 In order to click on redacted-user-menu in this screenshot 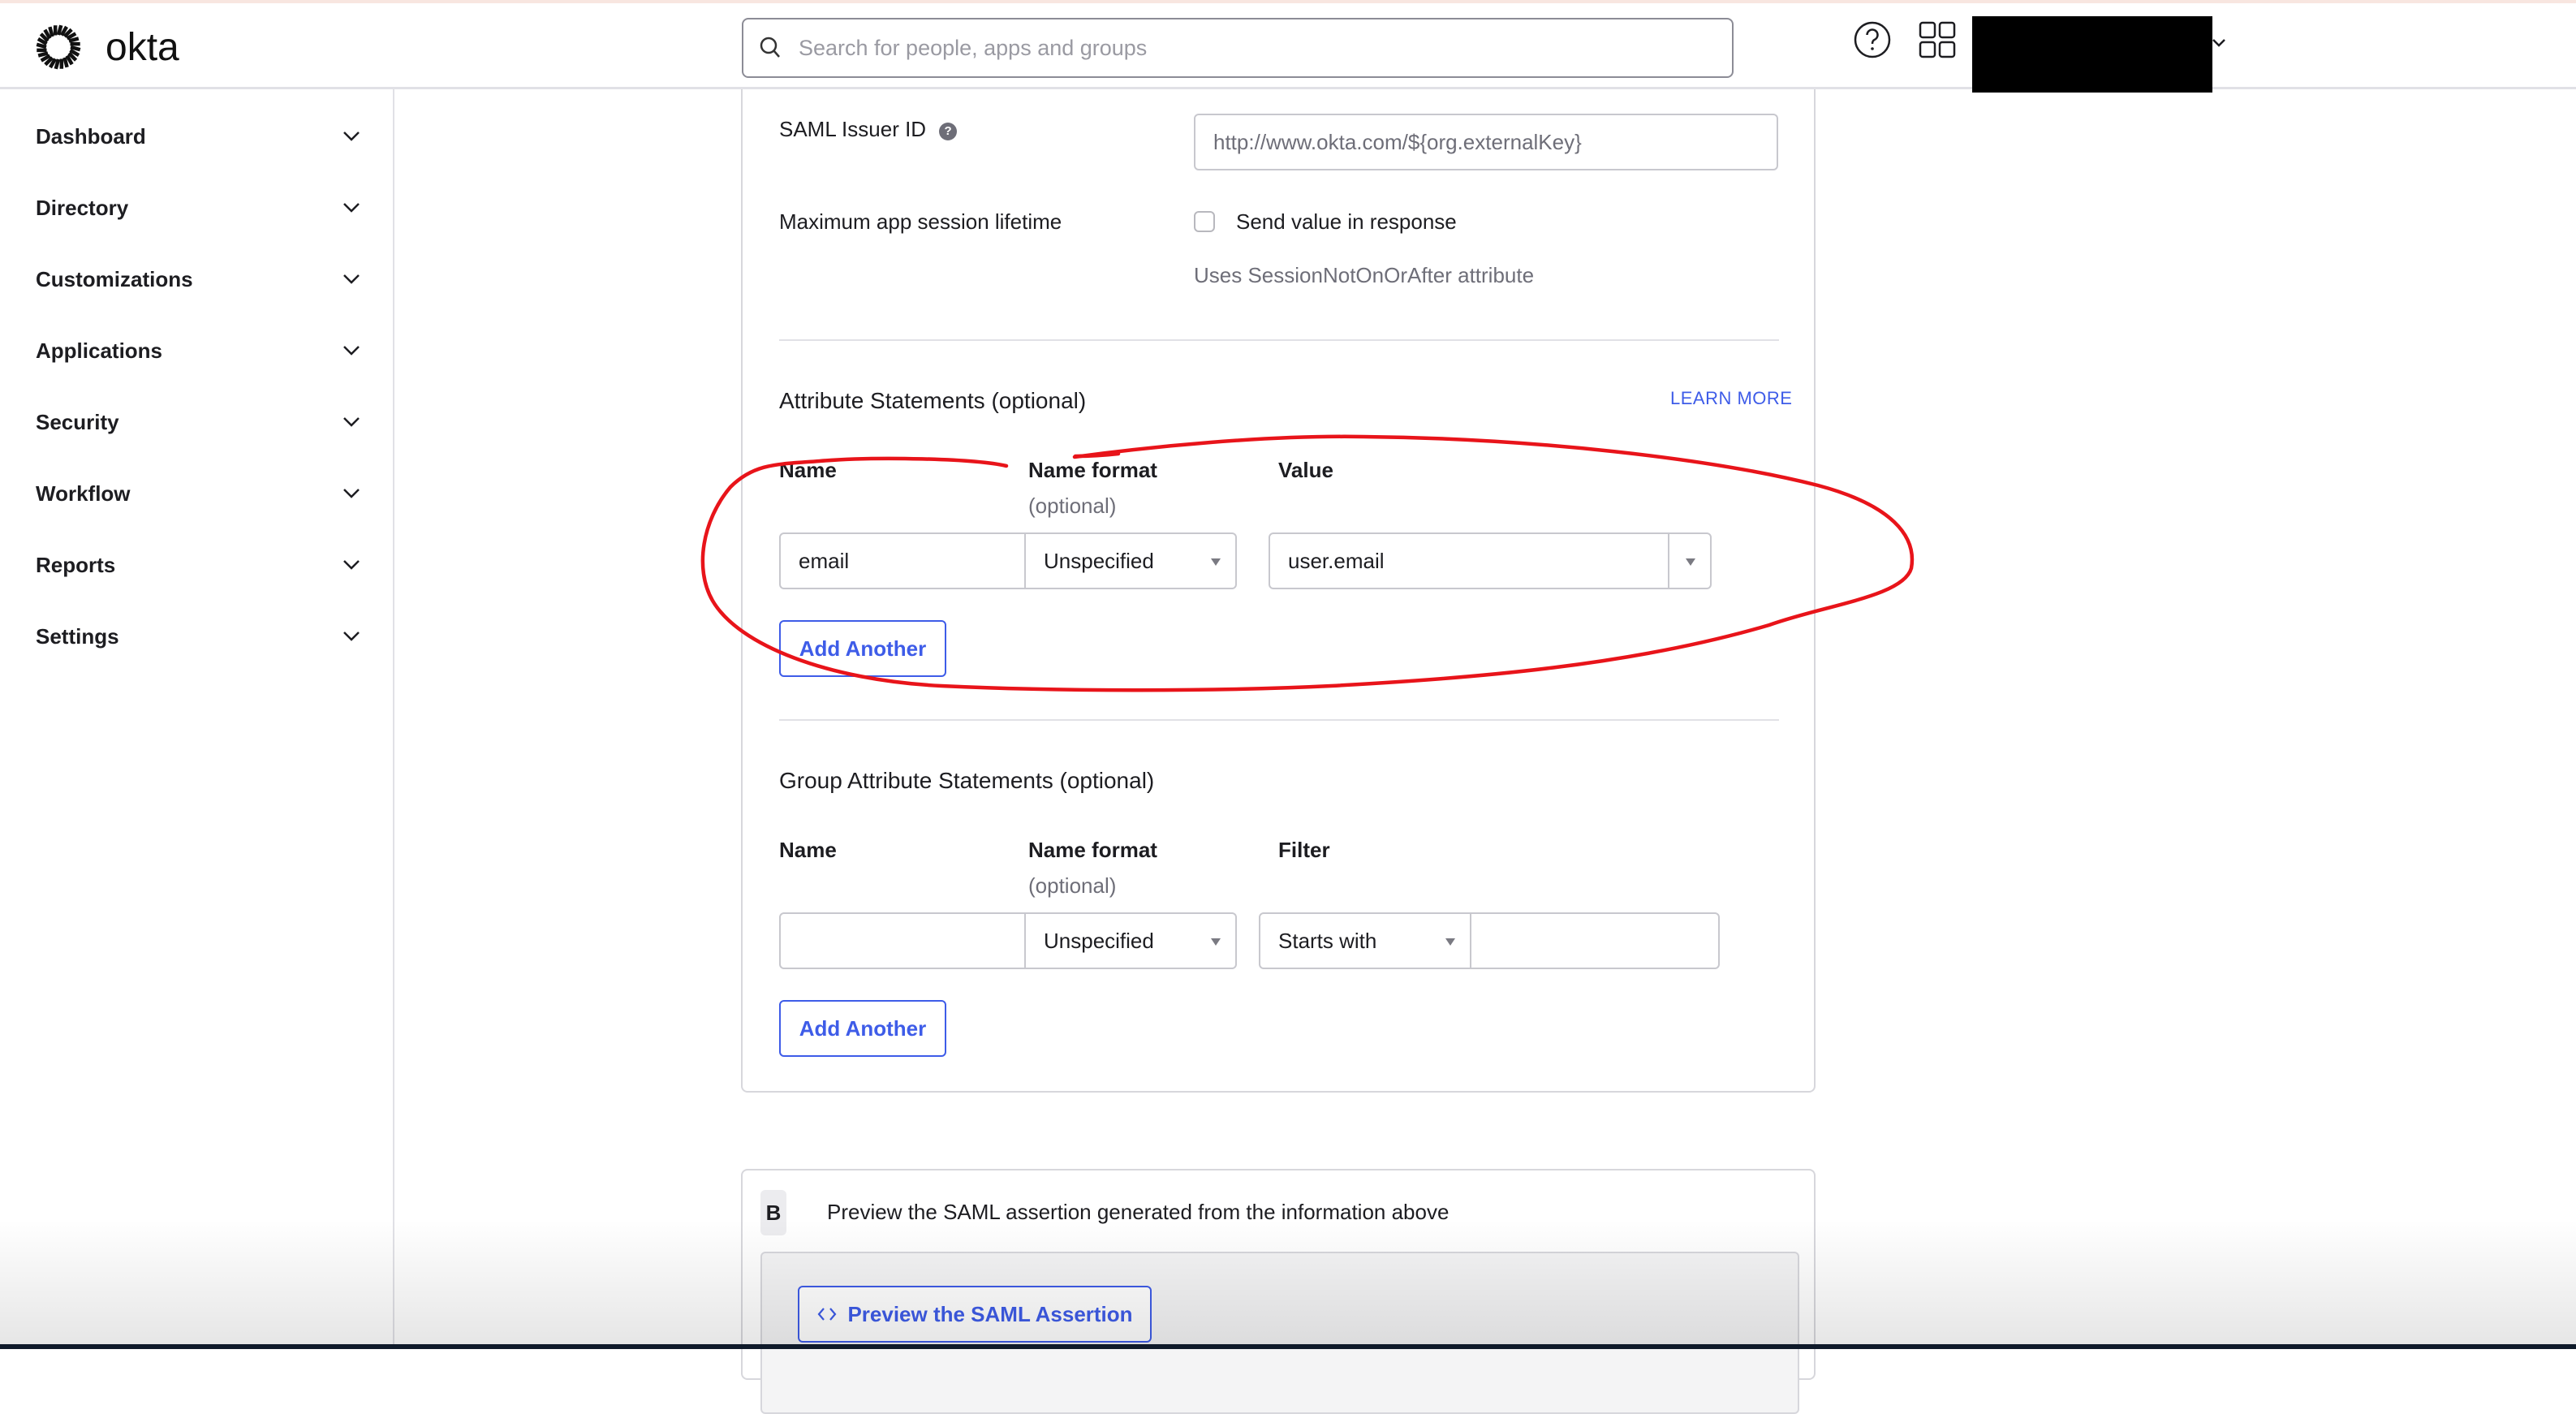, I will do `click(2092, 54)`.